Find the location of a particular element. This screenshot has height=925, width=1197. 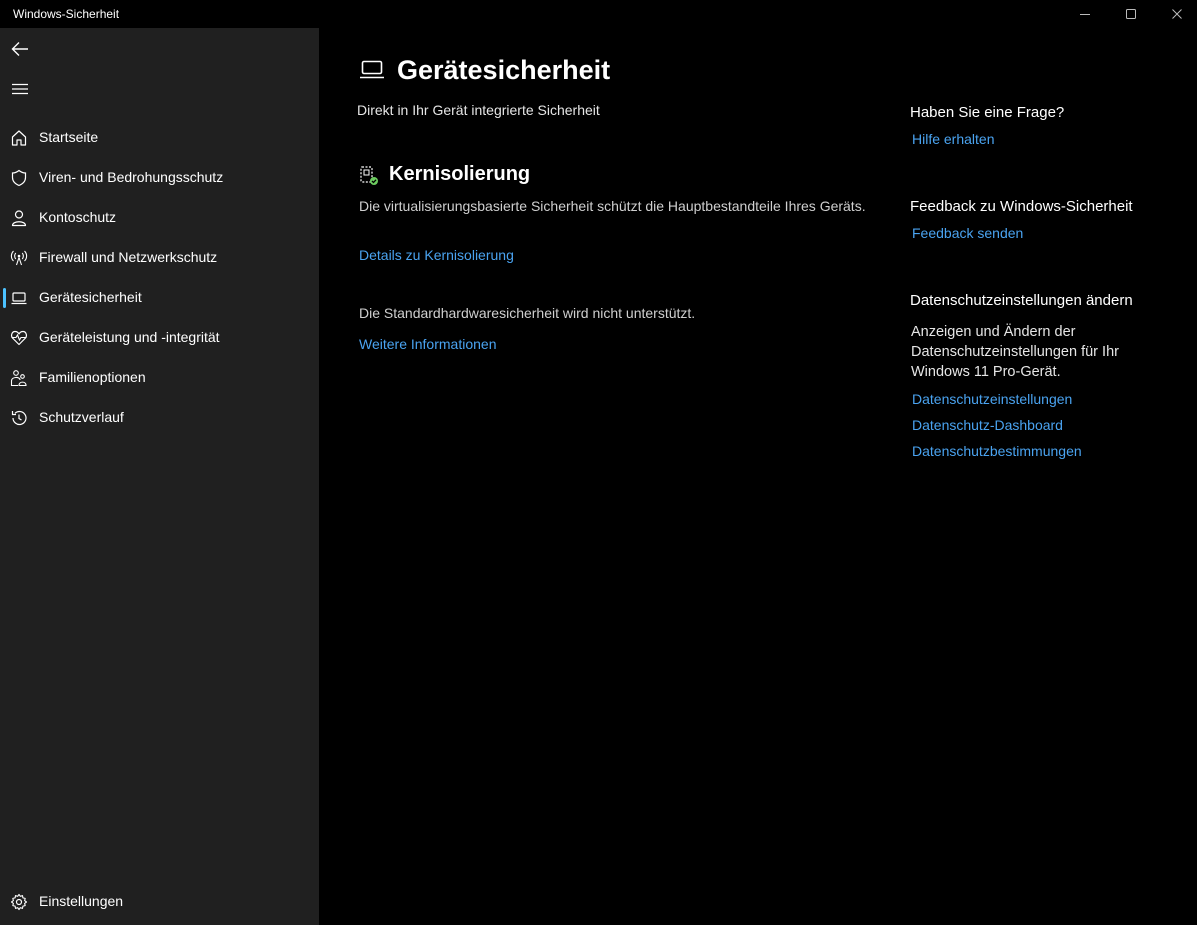

sidebar-item-einstellungen: Einstellungen is located at coordinates (159, 902).